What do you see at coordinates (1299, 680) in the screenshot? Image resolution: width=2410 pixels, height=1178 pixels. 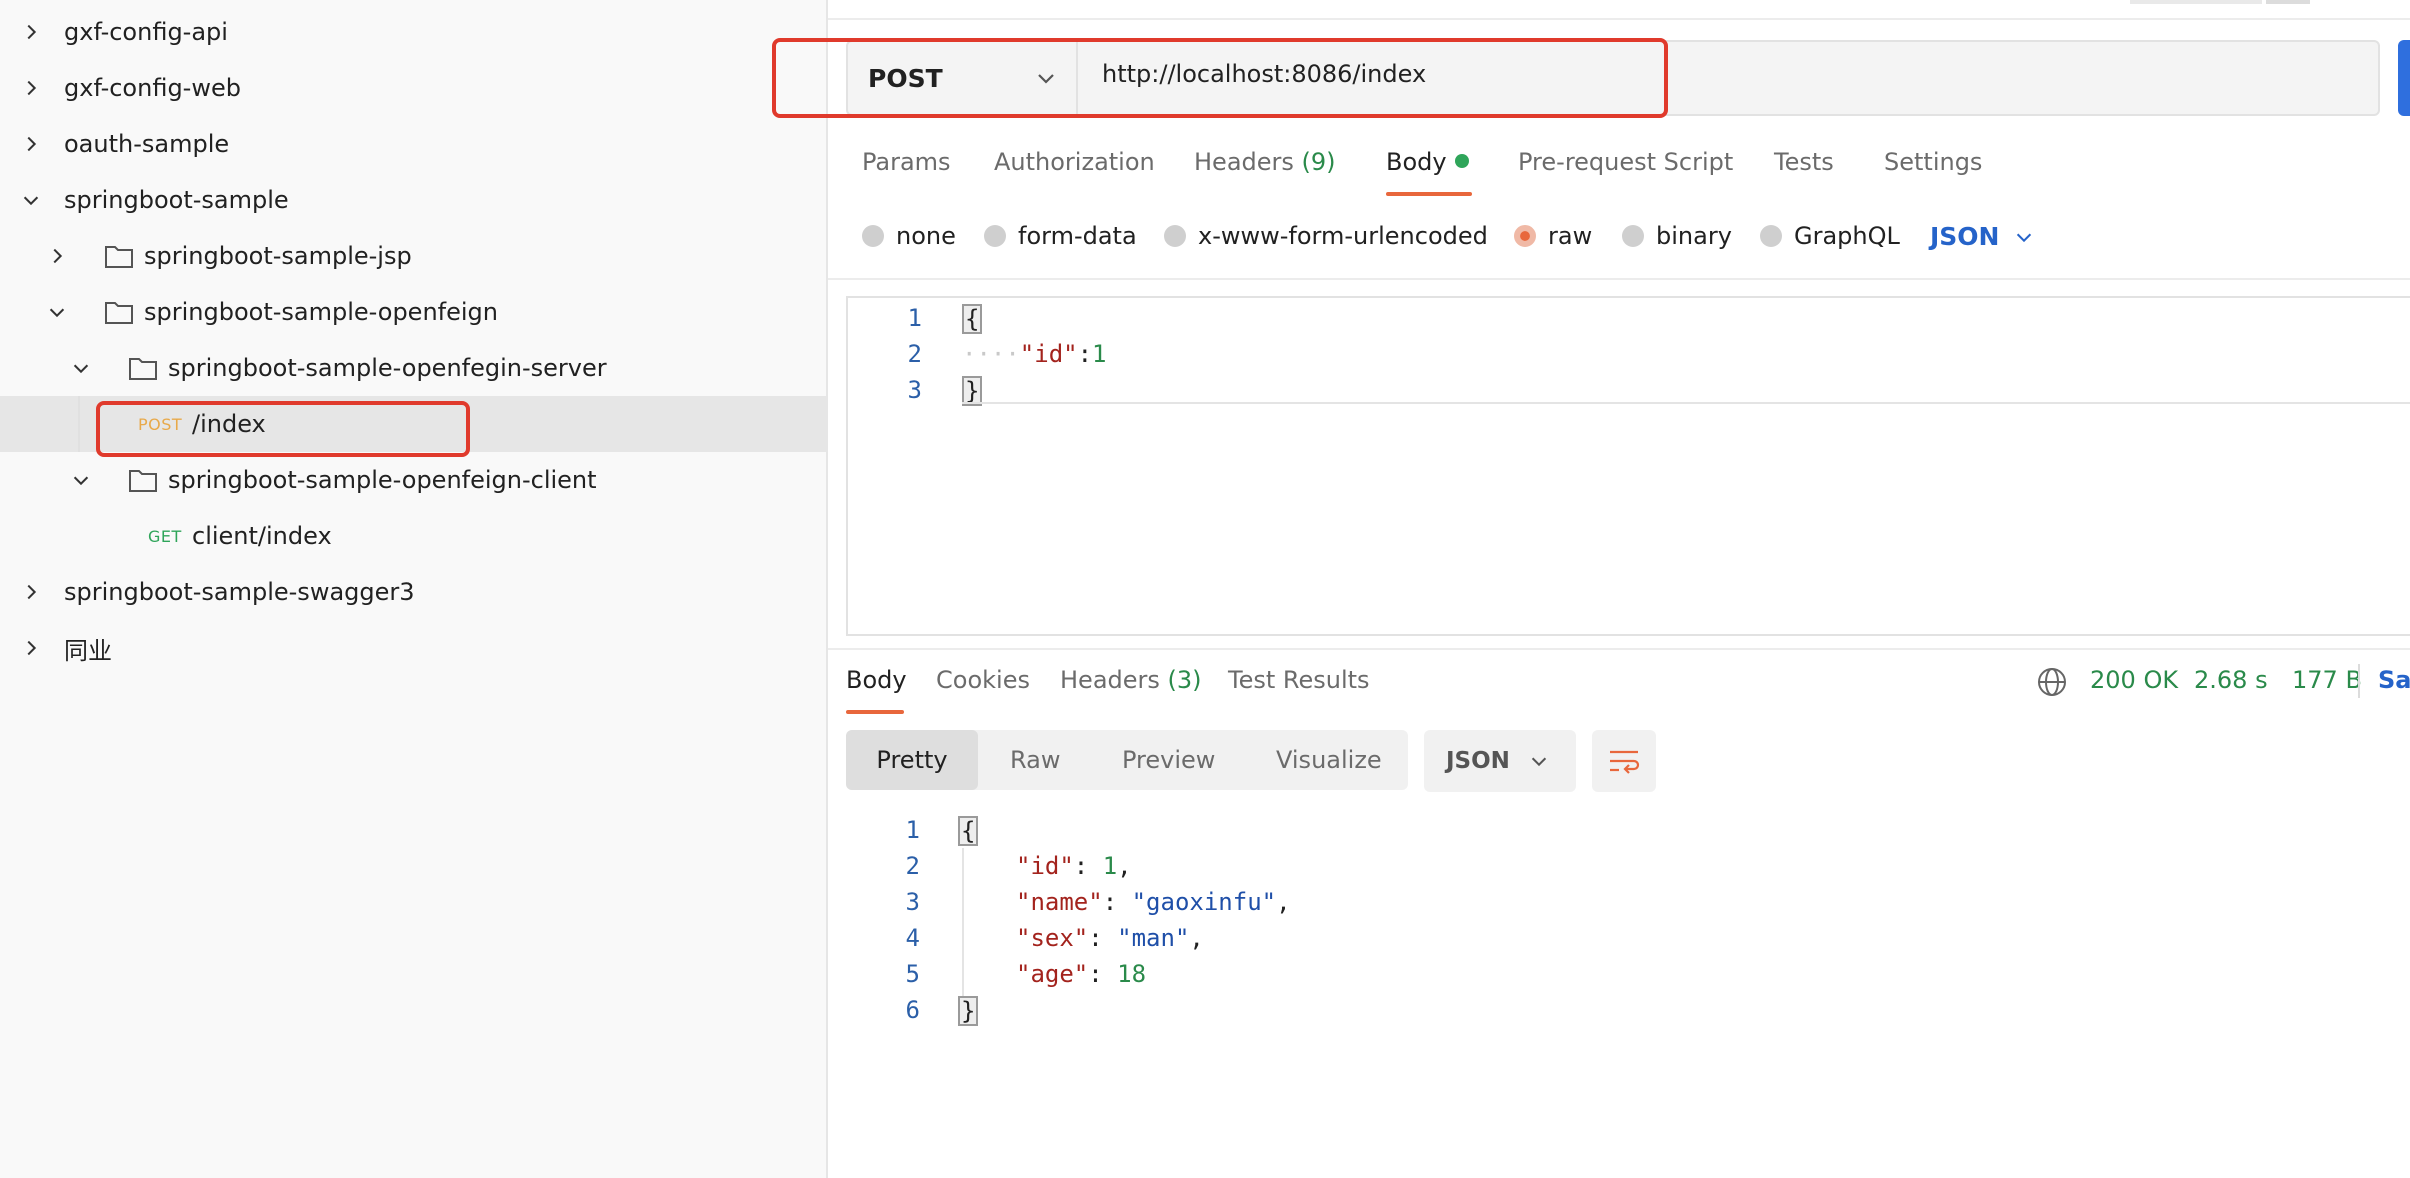 I see `tab-test-results: Test Results` at bounding box center [1299, 680].